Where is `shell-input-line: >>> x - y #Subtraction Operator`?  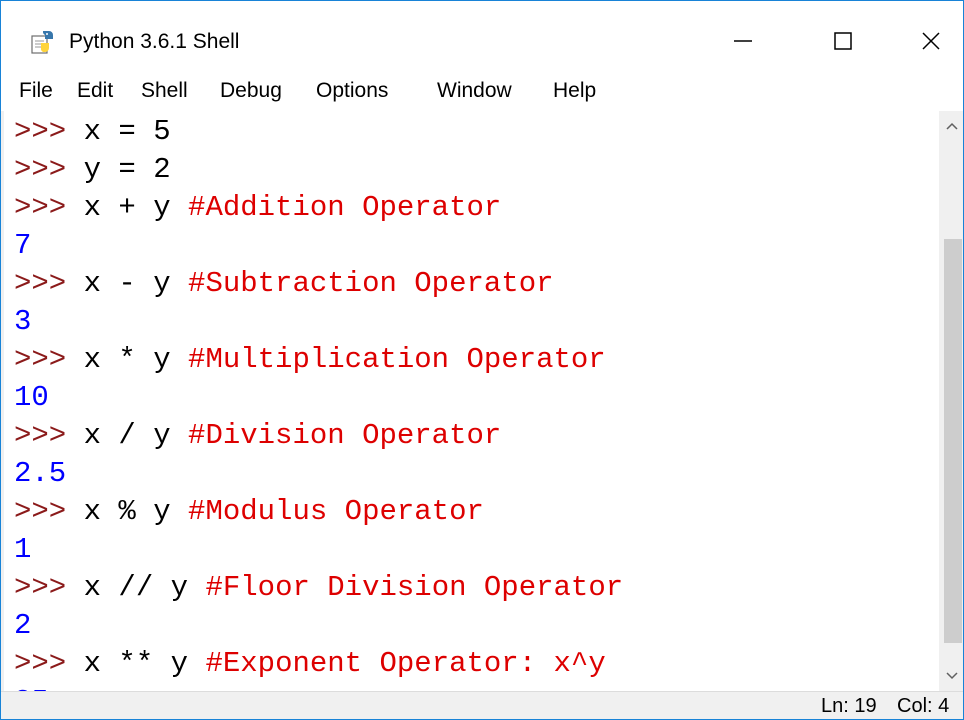 shell-input-line: >>> x - y #Subtraction Operator is located at coordinates (284, 284).